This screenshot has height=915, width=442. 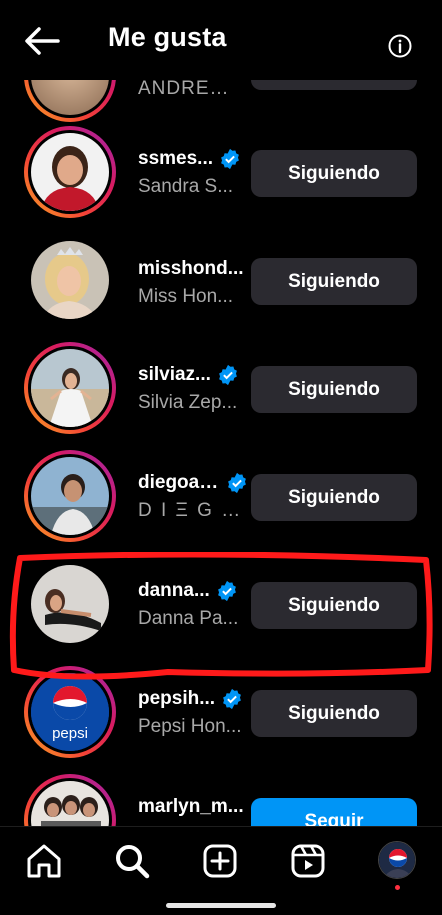 What do you see at coordinates (397, 860) in the screenshot?
I see `profile-avatar` at bounding box center [397, 860].